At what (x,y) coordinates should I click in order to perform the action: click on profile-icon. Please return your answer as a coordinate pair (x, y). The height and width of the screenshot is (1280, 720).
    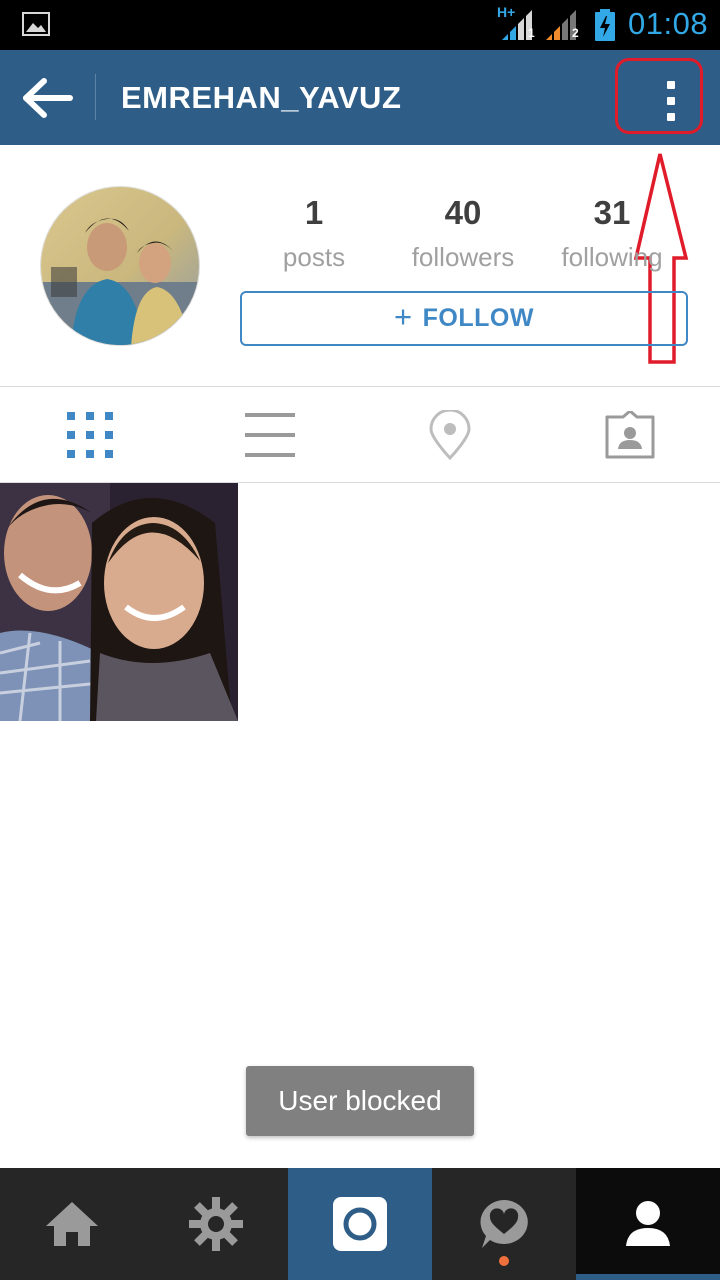
    Looking at the image, I should click on (648, 1223).